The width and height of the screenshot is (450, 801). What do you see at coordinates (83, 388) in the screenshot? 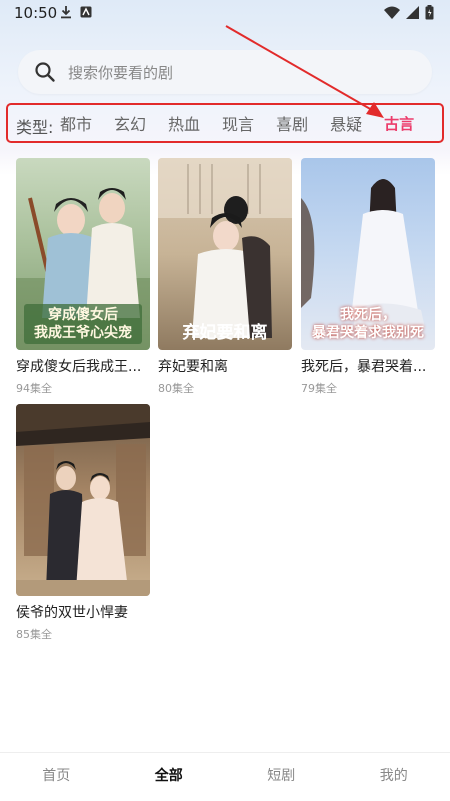
I see `drama-episodes: 94集全` at bounding box center [83, 388].